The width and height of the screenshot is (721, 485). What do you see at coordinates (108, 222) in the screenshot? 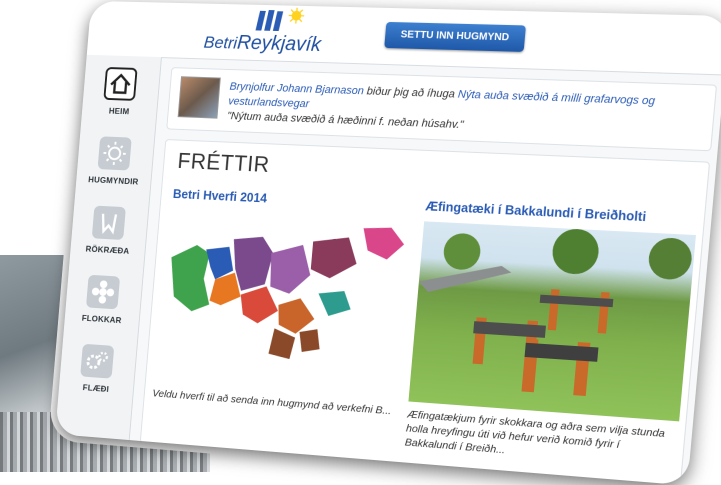
I see `debate-icon` at bounding box center [108, 222].